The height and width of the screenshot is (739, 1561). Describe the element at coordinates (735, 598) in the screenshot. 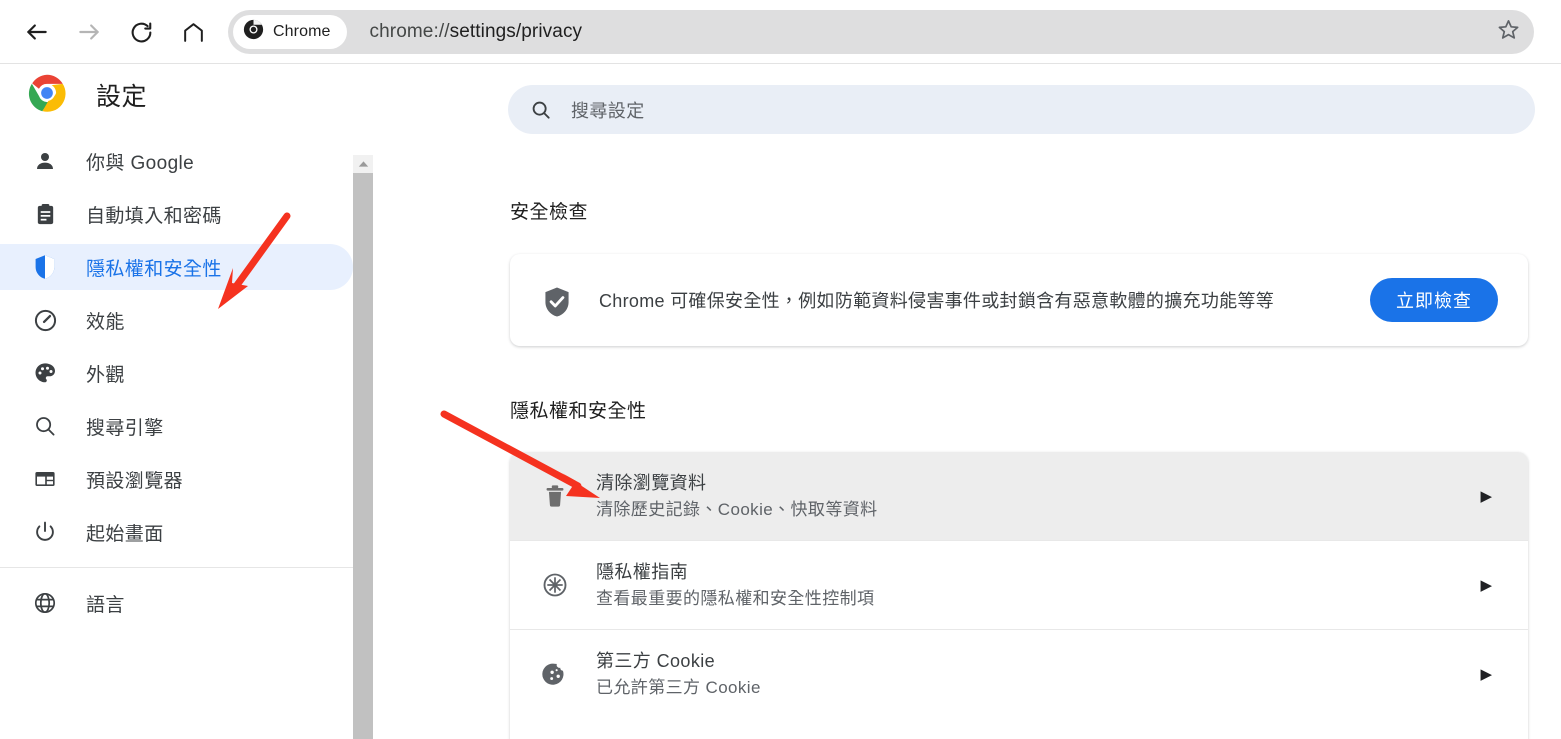

I see `row-subtitle: 查看最重要的隱私權和安全性控制項` at that location.